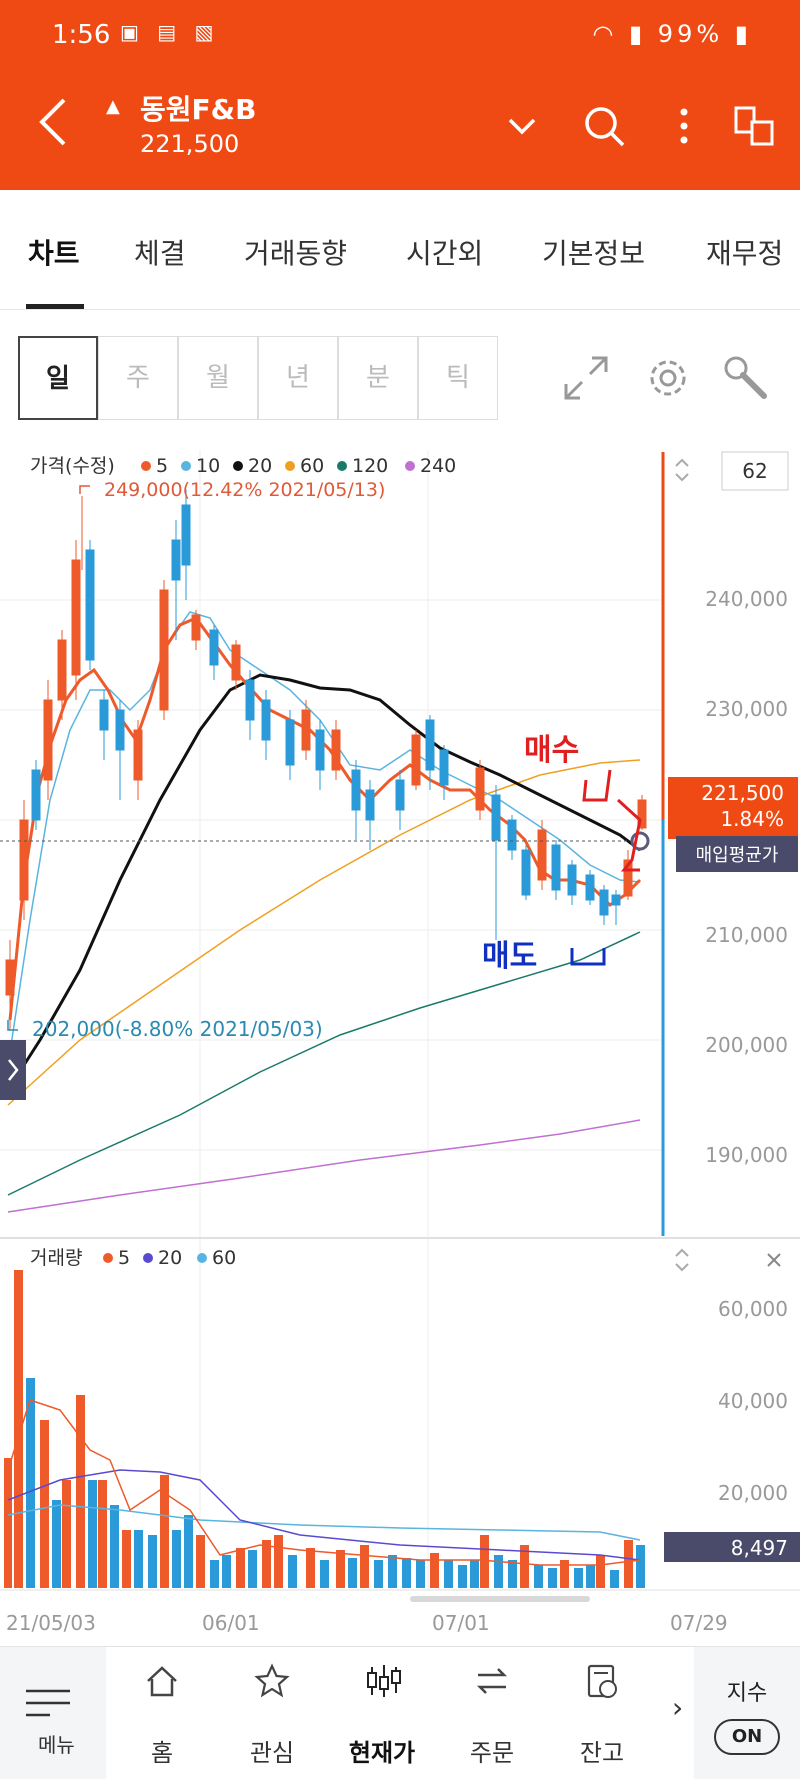 The height and width of the screenshot is (1779, 800). Describe the element at coordinates (744, 252) in the screenshot. I see `tab-financials: 재무정` at that location.